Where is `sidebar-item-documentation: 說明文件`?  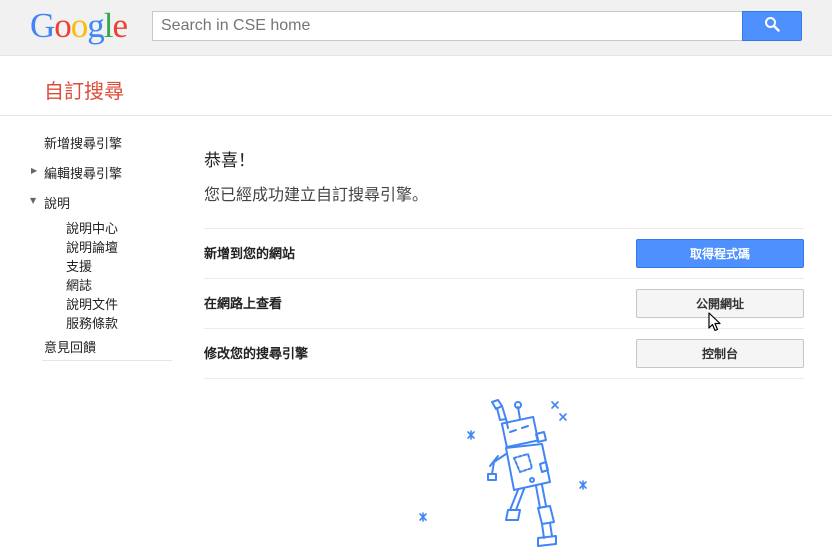
sidebar-item-documentation: 說明文件 is located at coordinates (92, 303).